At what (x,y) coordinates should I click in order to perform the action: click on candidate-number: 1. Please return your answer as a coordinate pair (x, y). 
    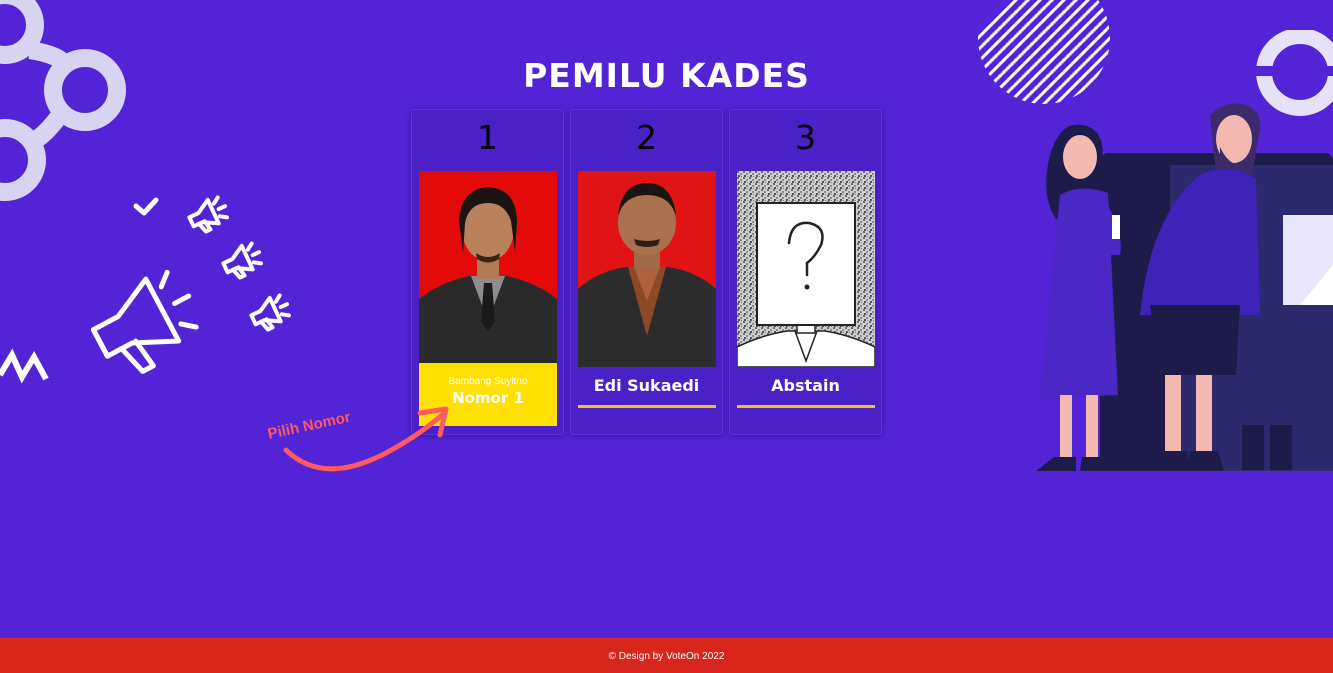
    Looking at the image, I should click on (487, 137).